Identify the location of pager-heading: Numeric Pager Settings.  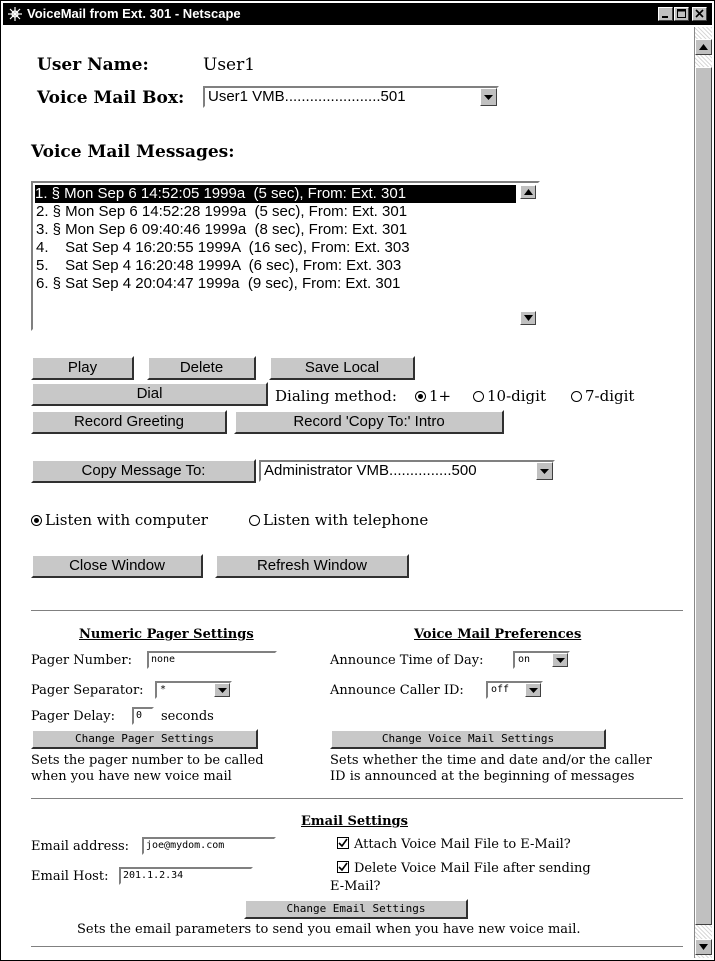
(166, 634).